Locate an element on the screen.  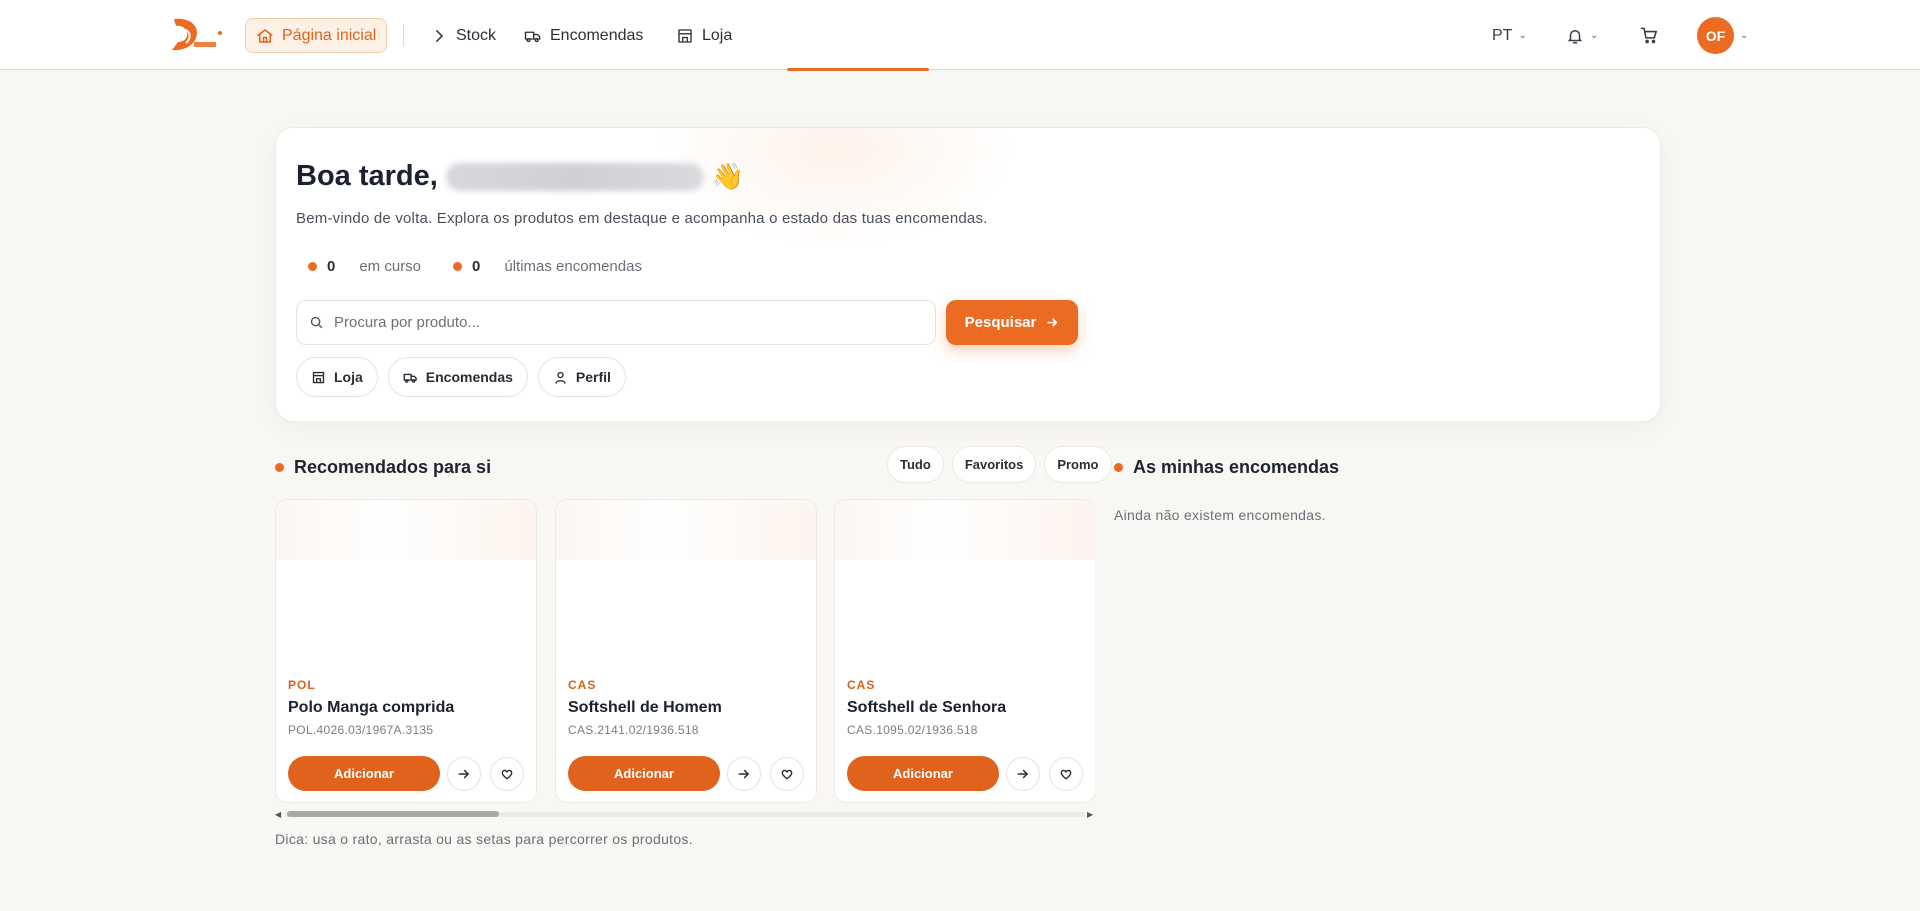
product-name: Softshell de Homem is located at coordinates (645, 707).